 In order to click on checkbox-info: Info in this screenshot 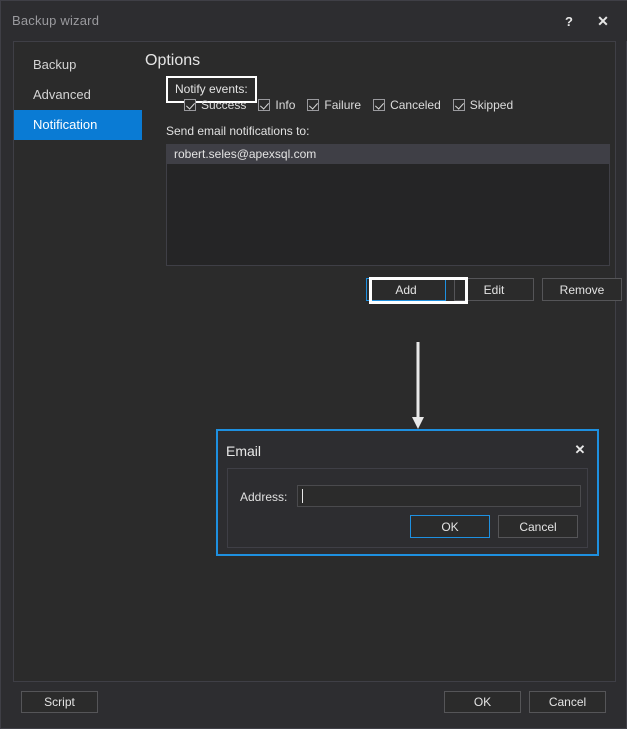, I will do `click(276, 105)`.